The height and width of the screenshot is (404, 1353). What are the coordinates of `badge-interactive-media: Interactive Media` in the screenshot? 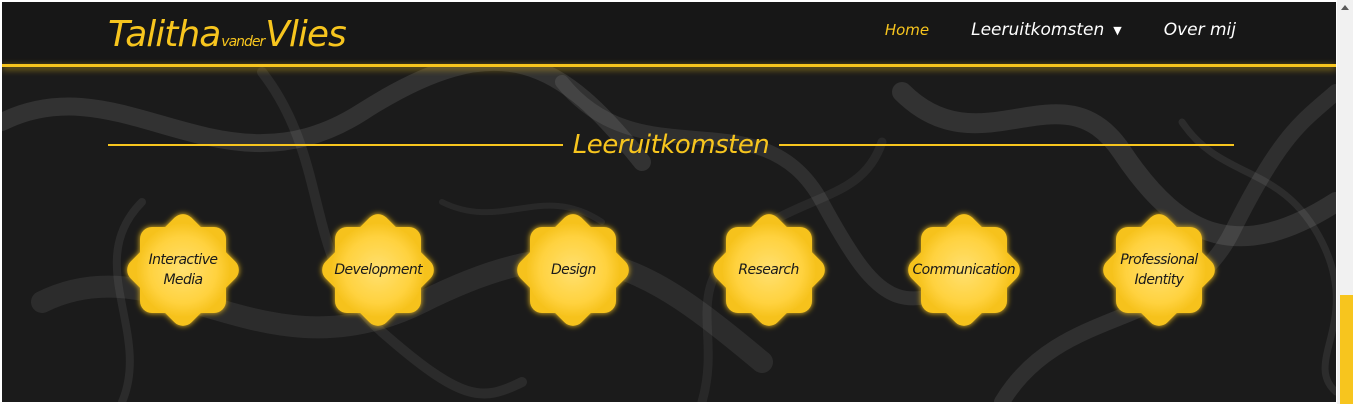 It's located at (183, 270).